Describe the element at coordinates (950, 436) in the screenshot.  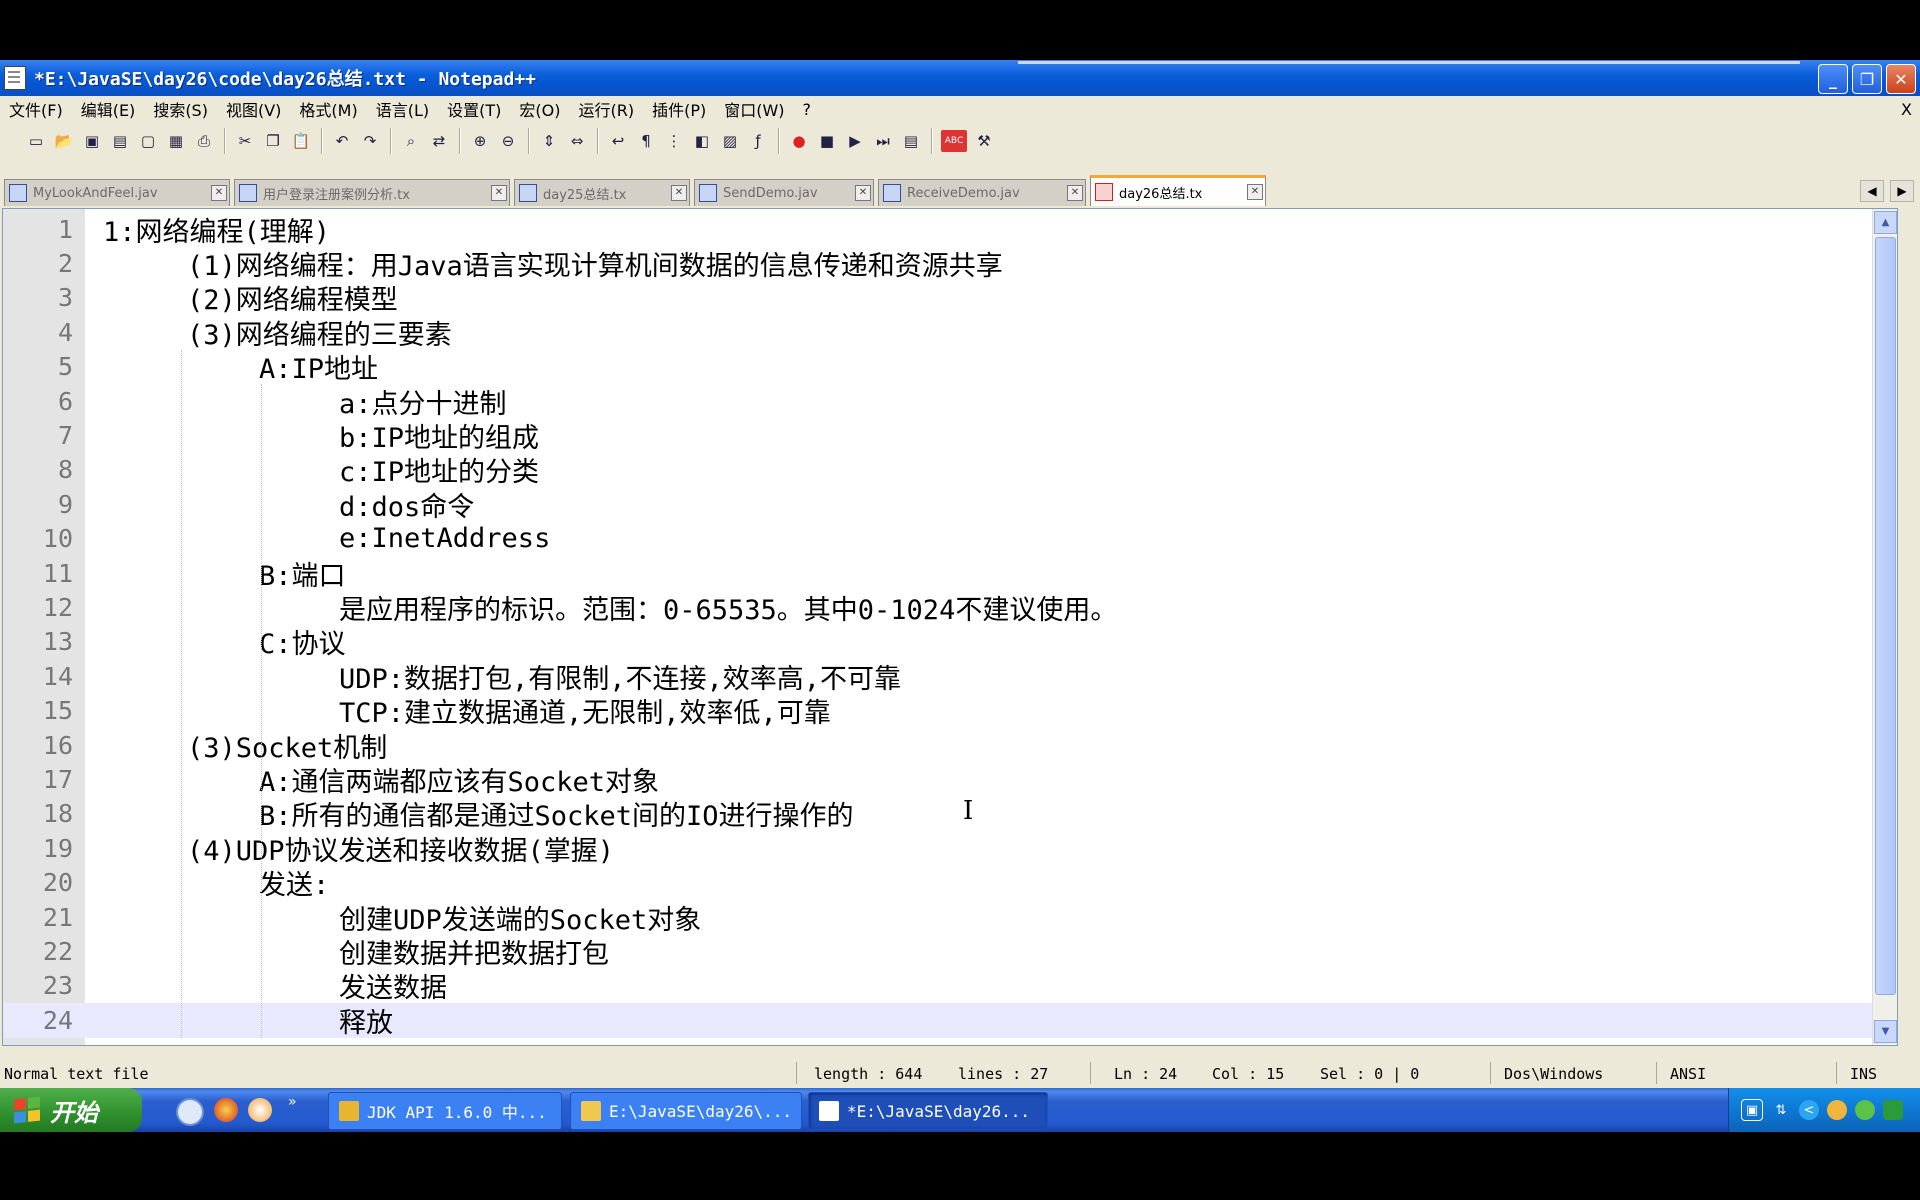
I see `editor-line: 7 b:IP地址的组成` at that location.